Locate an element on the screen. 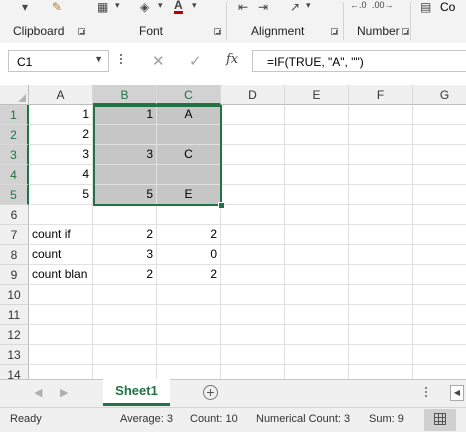  enter-icon: ✓ is located at coordinates (195, 61).